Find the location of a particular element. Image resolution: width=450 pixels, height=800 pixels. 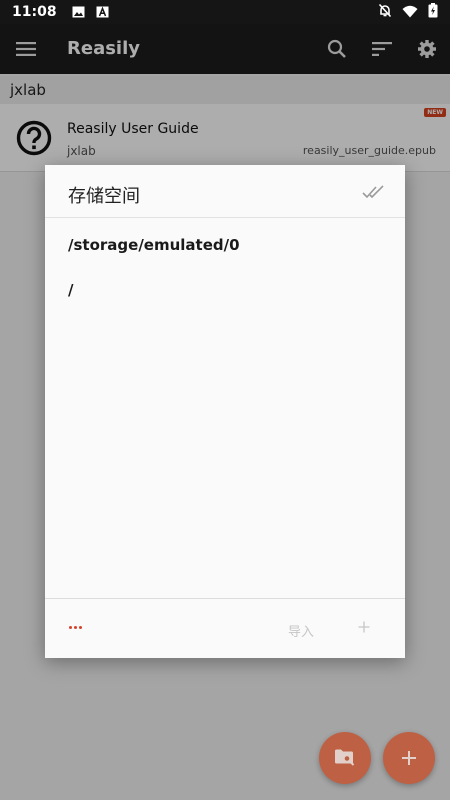

directory-entry: / is located at coordinates (233, 290).